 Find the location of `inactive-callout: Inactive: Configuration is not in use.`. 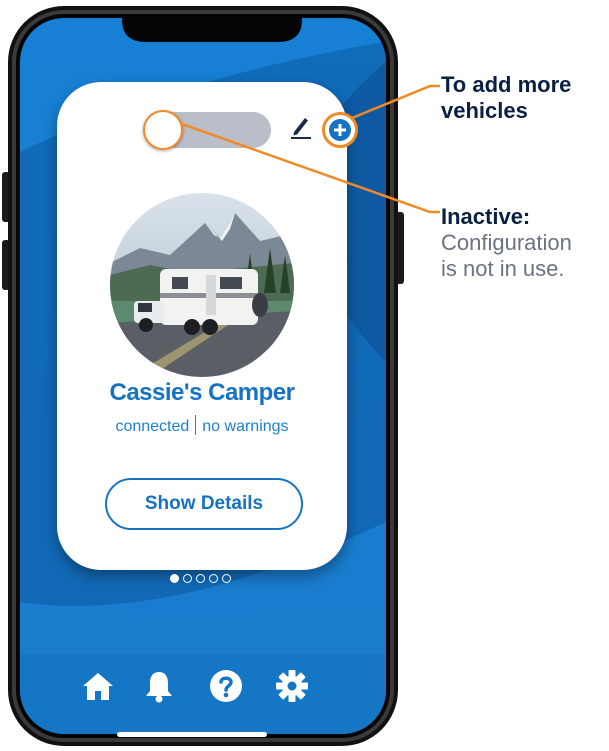

inactive-callout: Inactive: Configuration is not in use. is located at coordinates (525, 243).